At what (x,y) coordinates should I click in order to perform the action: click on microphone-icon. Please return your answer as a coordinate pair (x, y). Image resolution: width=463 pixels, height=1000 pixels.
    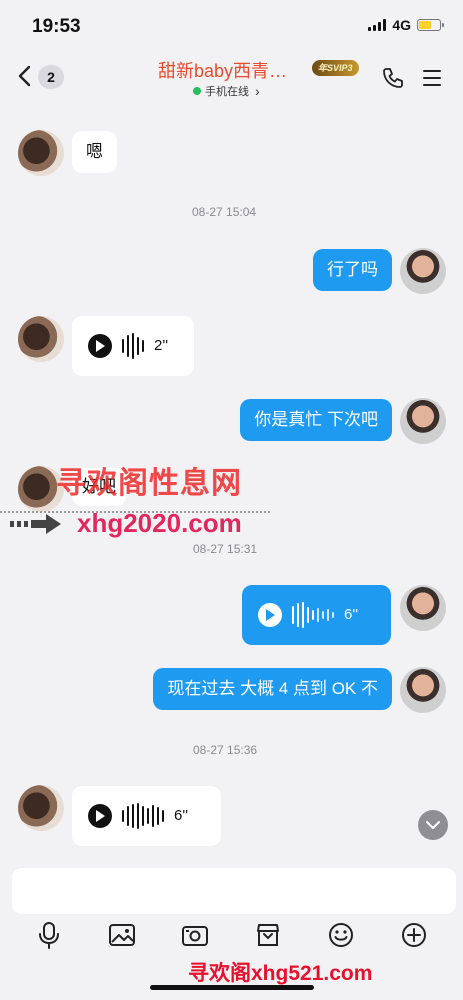
    Looking at the image, I should click on (49, 935).